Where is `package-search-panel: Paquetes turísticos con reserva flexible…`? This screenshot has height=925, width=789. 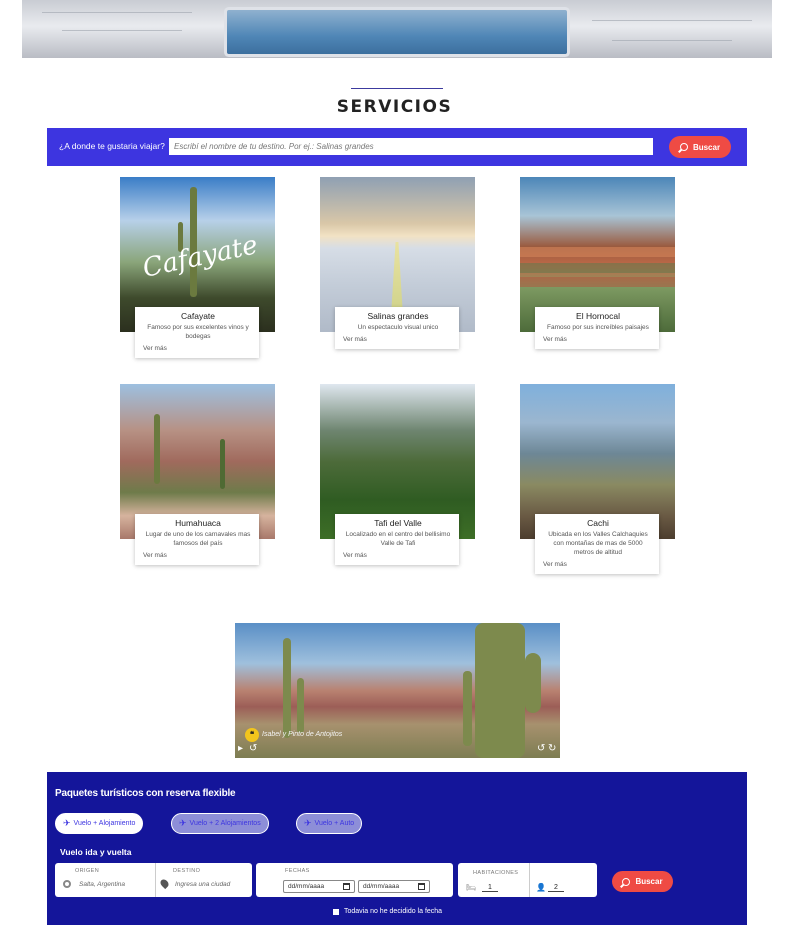 package-search-panel: Paquetes turísticos con reserva flexible… is located at coordinates (397, 848).